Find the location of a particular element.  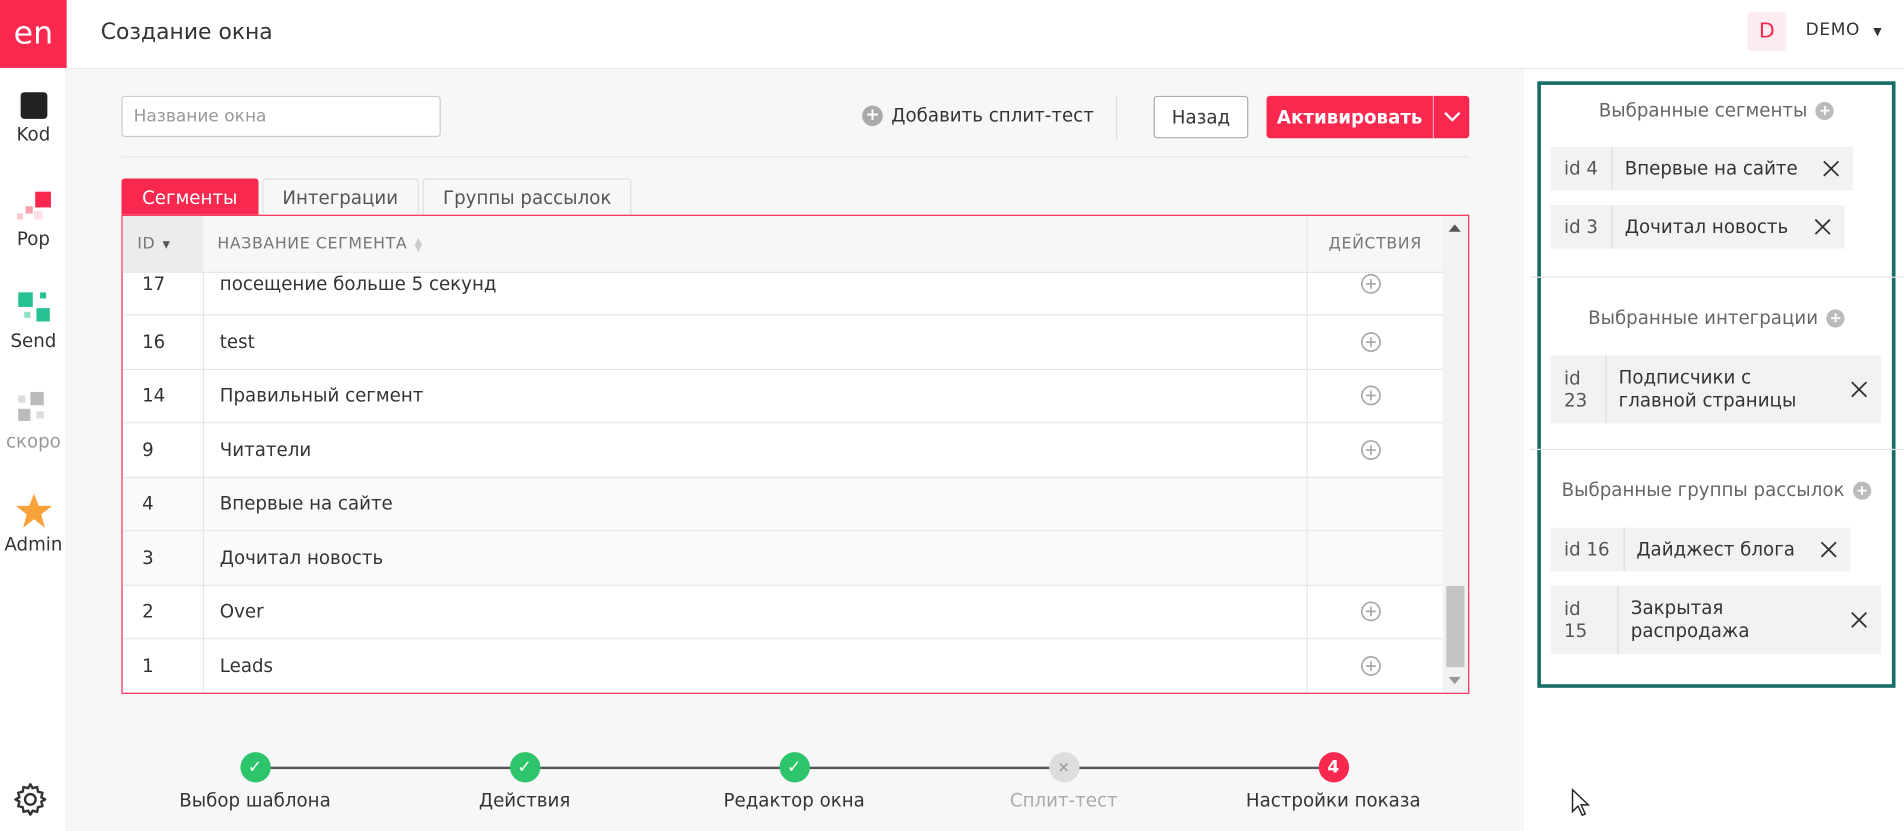

scroll-up-arrow-icon is located at coordinates (1454, 228).